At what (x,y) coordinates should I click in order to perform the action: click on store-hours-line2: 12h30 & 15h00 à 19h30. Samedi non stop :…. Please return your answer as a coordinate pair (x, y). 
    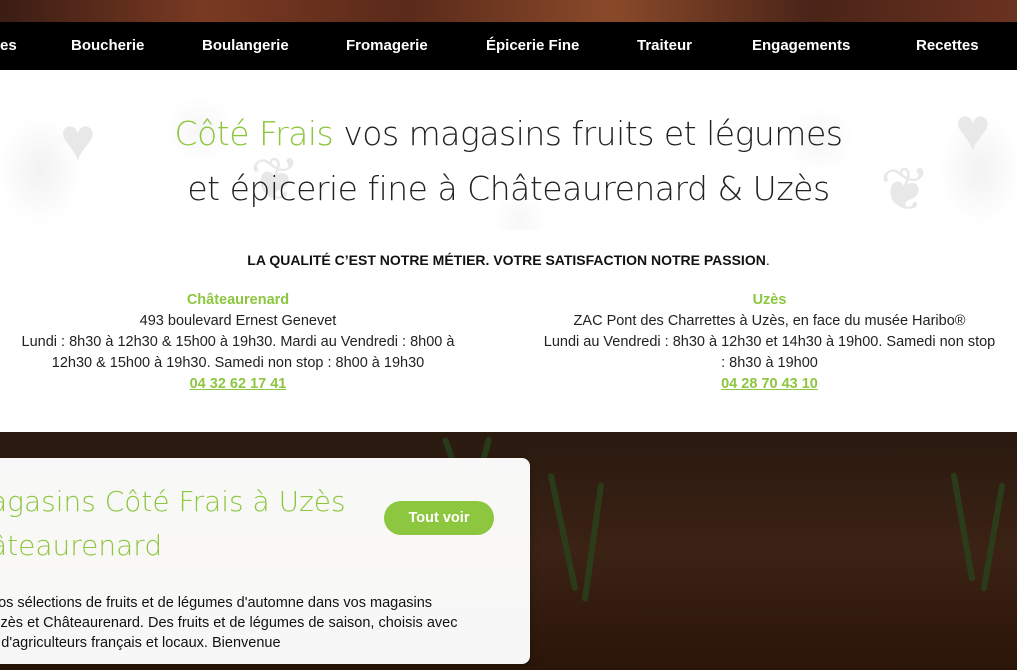
    Looking at the image, I should click on (238, 363).